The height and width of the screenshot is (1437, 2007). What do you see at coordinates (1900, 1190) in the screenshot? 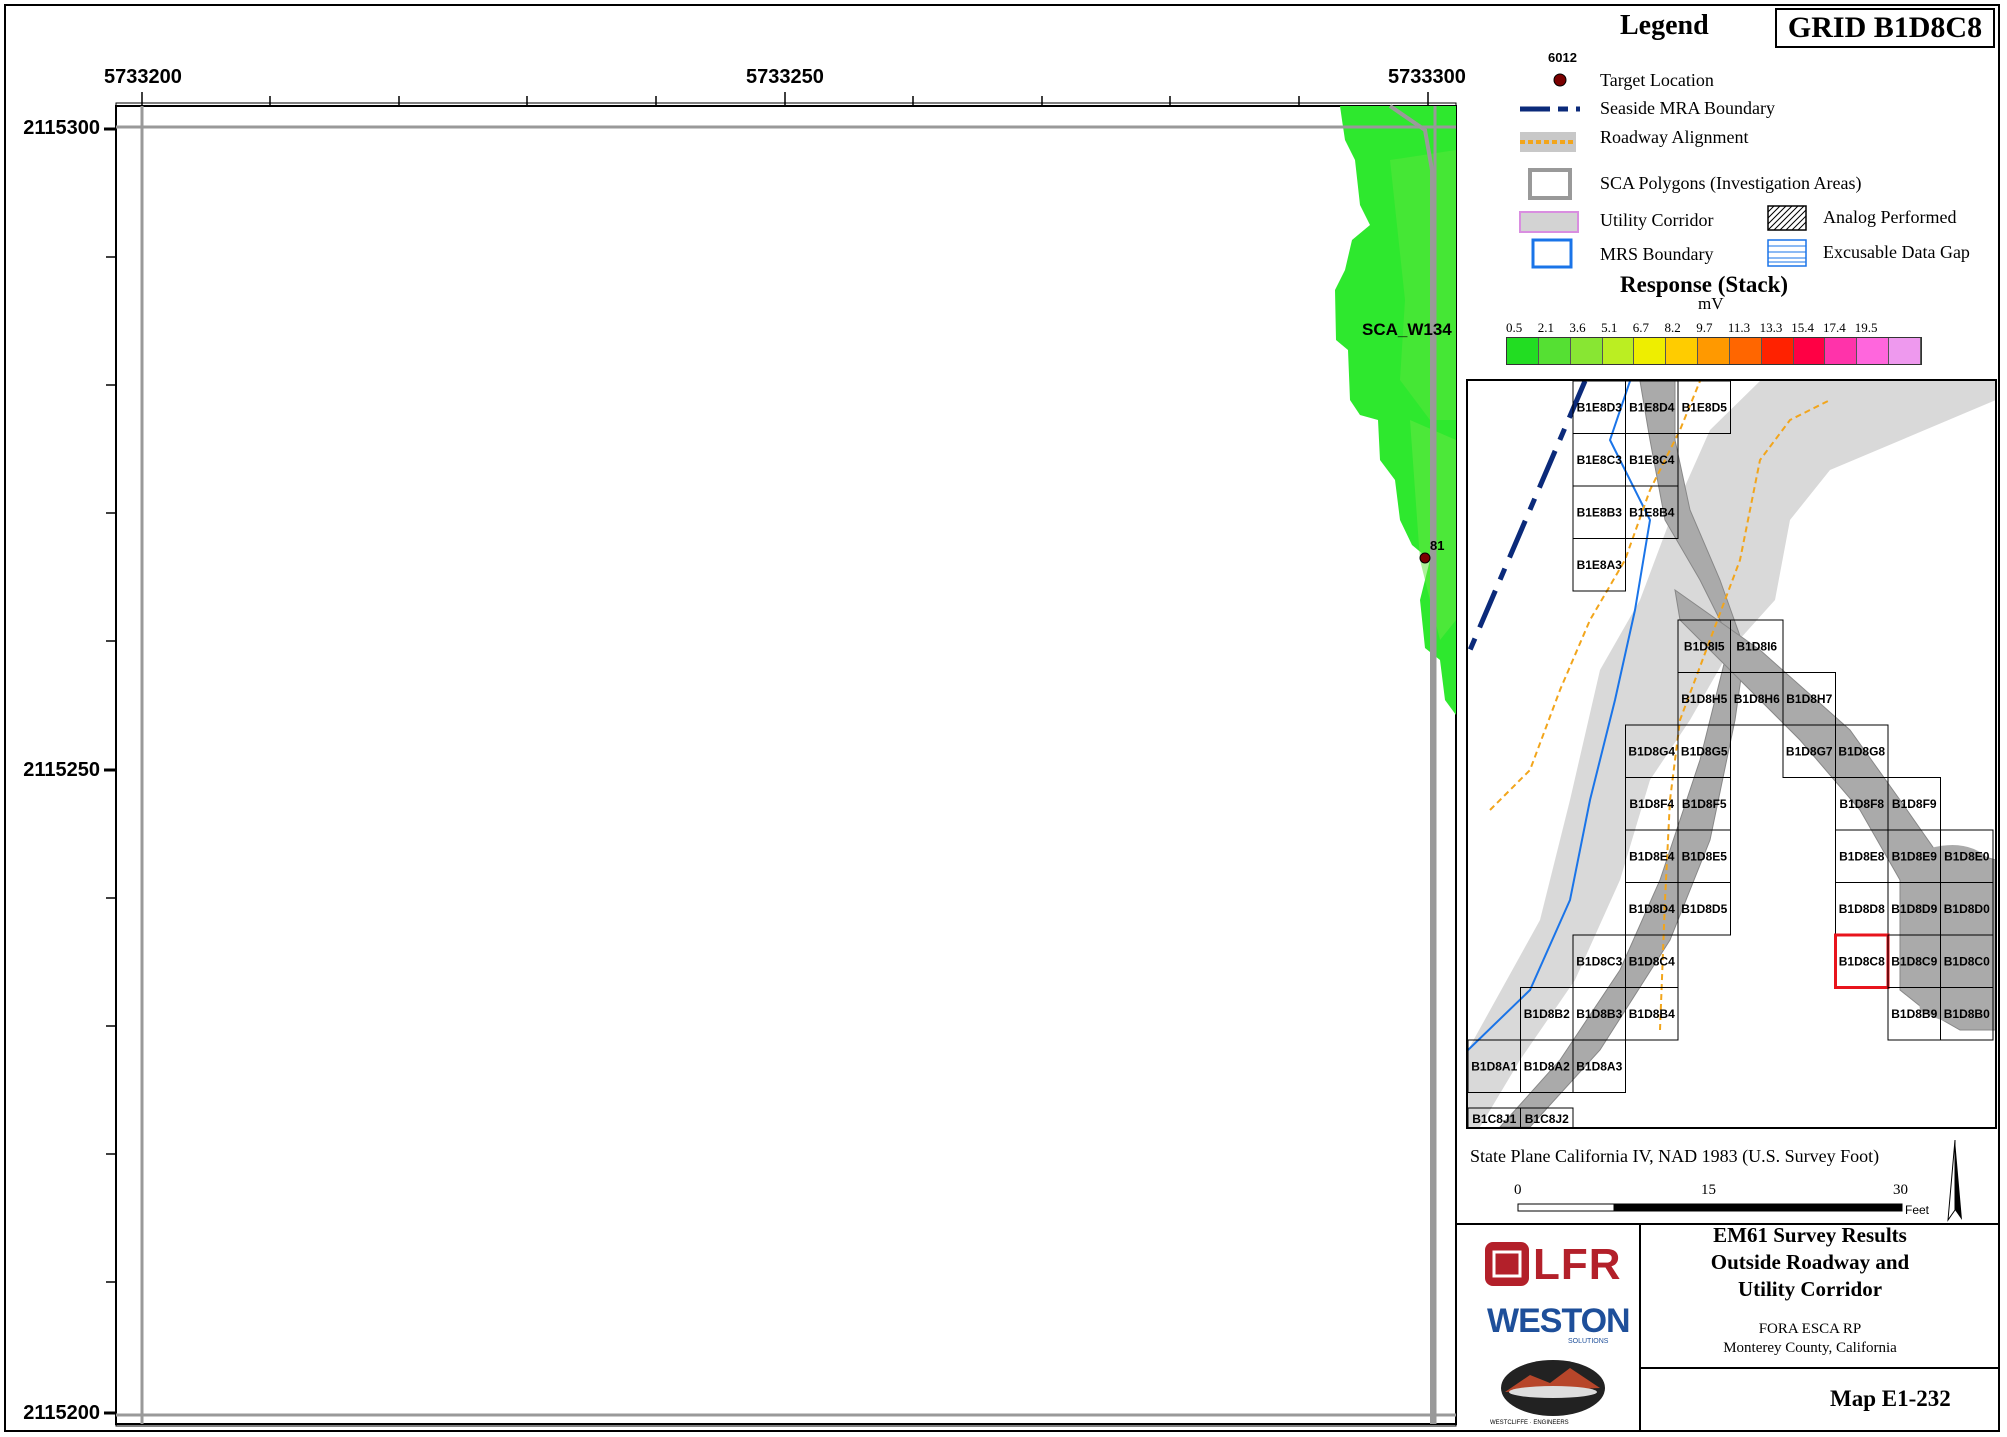
I see `scale-label-30: 30` at bounding box center [1900, 1190].